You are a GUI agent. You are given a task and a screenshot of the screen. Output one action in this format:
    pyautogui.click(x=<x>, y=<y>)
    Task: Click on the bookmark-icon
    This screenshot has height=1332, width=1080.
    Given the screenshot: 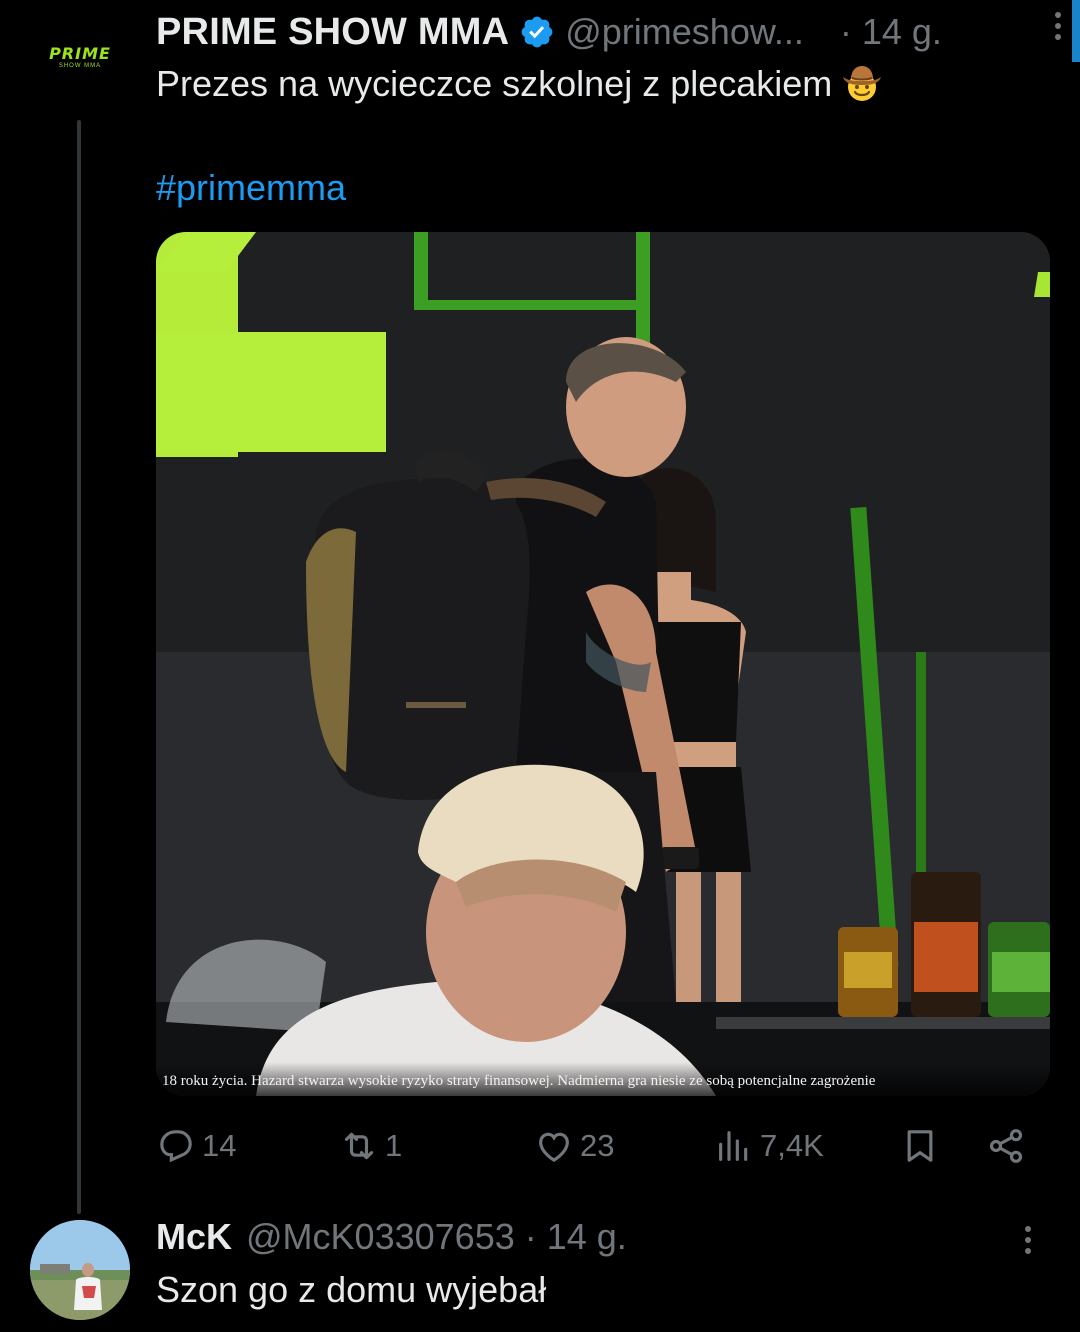 What is the action you would take?
    pyautogui.click(x=920, y=1146)
    